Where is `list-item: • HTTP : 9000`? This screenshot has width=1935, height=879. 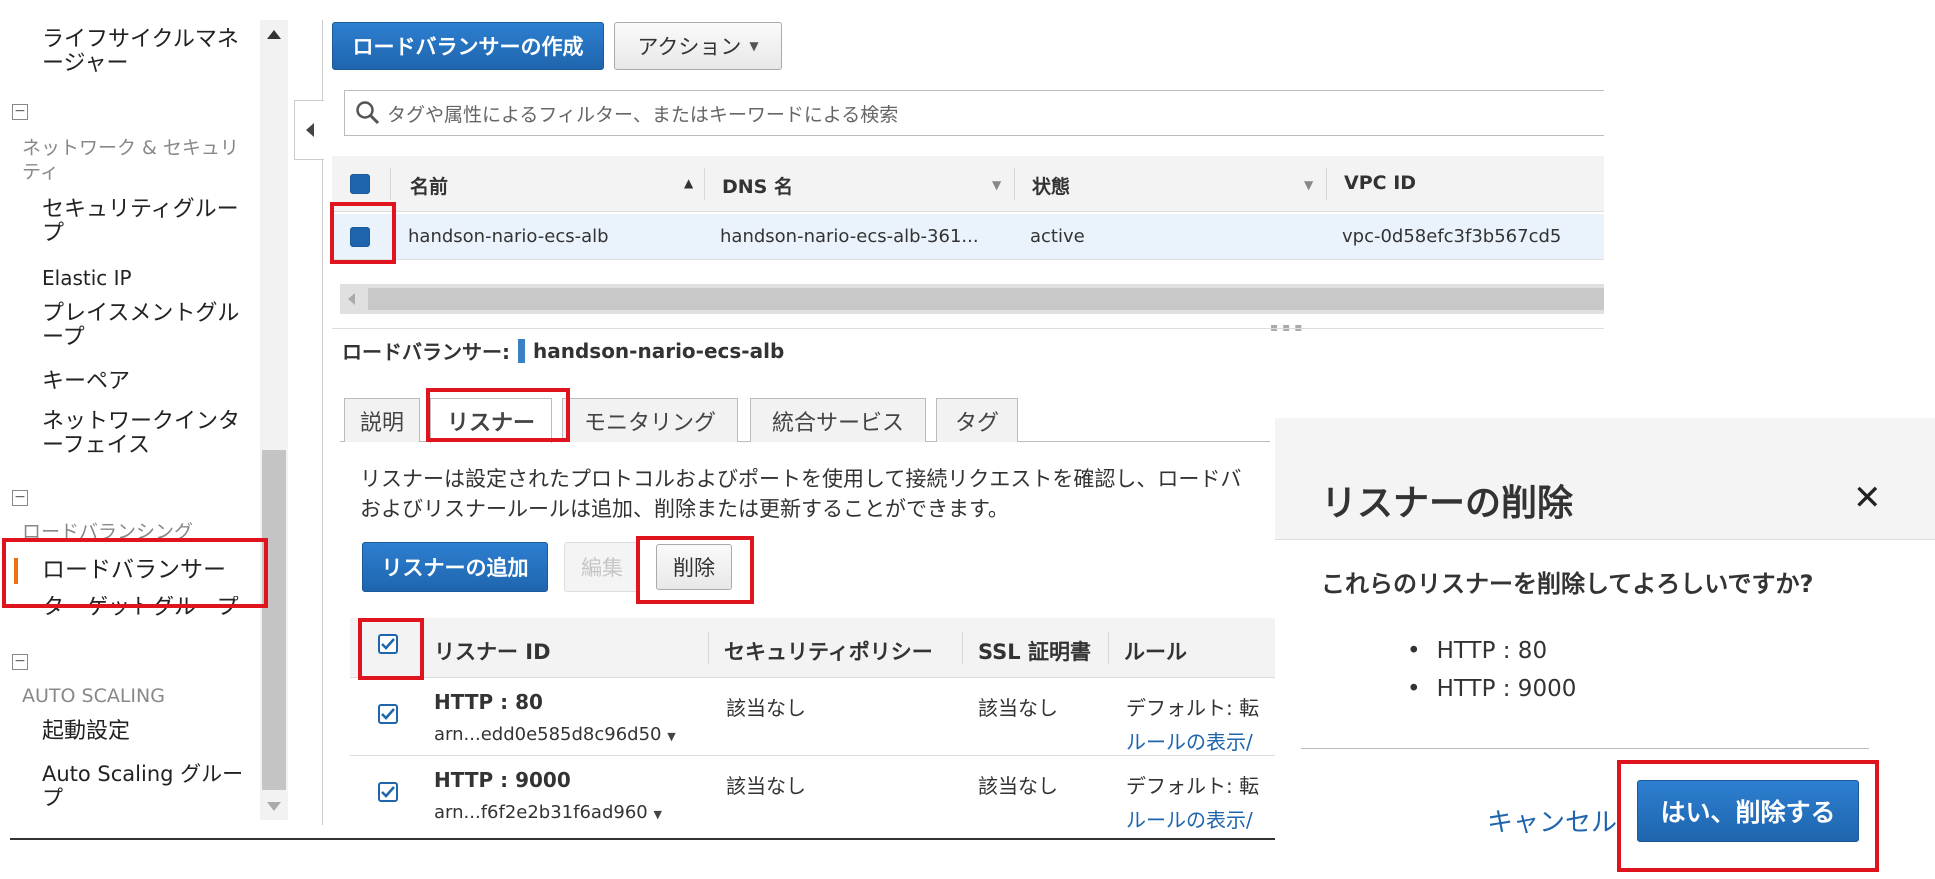
list-item: • HTTP : 9000 is located at coordinates (1492, 689).